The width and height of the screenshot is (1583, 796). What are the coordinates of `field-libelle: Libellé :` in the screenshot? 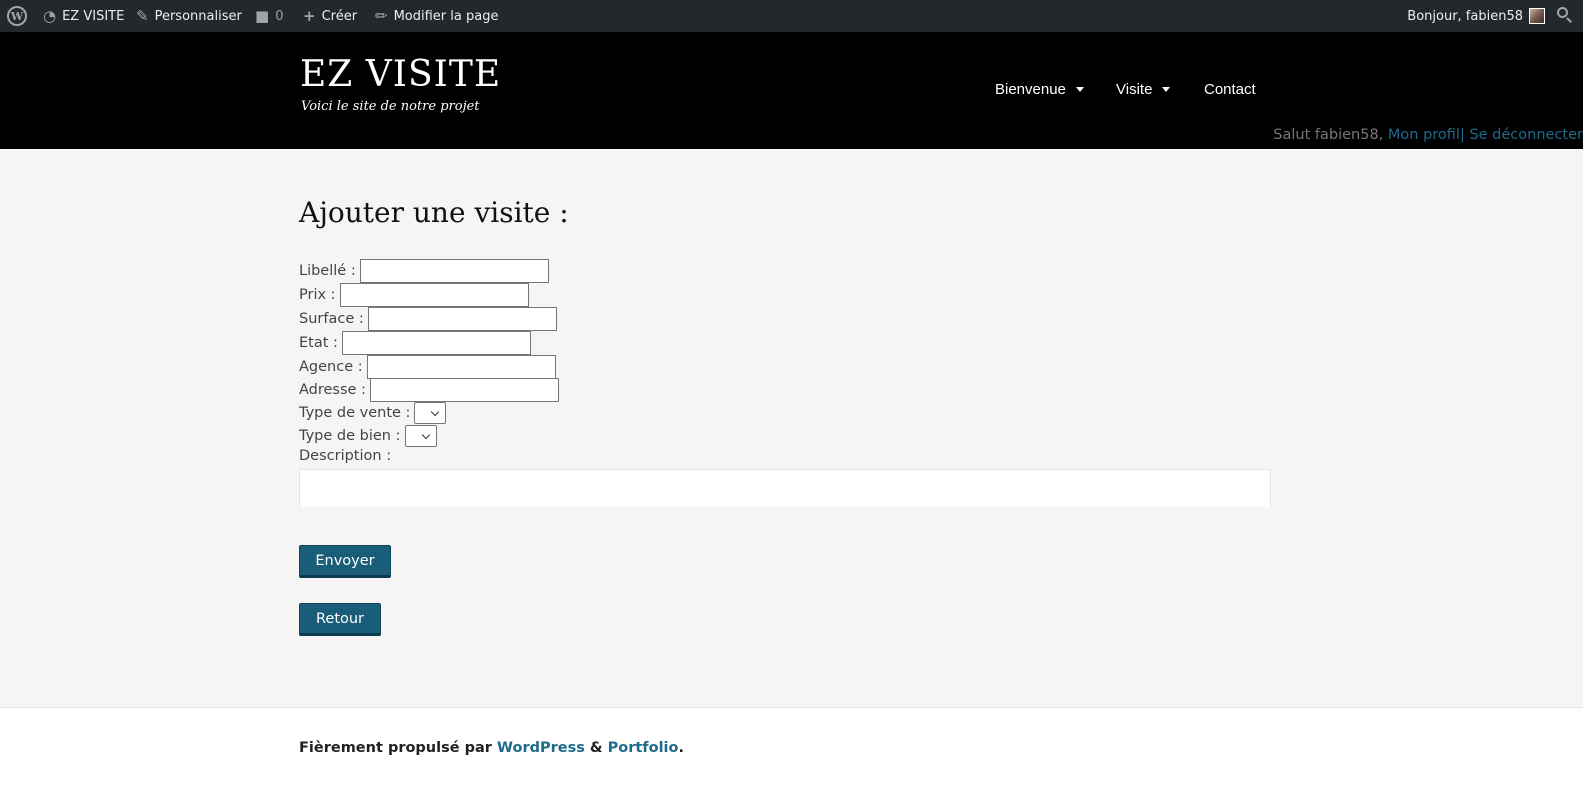 It's located at (424, 271).